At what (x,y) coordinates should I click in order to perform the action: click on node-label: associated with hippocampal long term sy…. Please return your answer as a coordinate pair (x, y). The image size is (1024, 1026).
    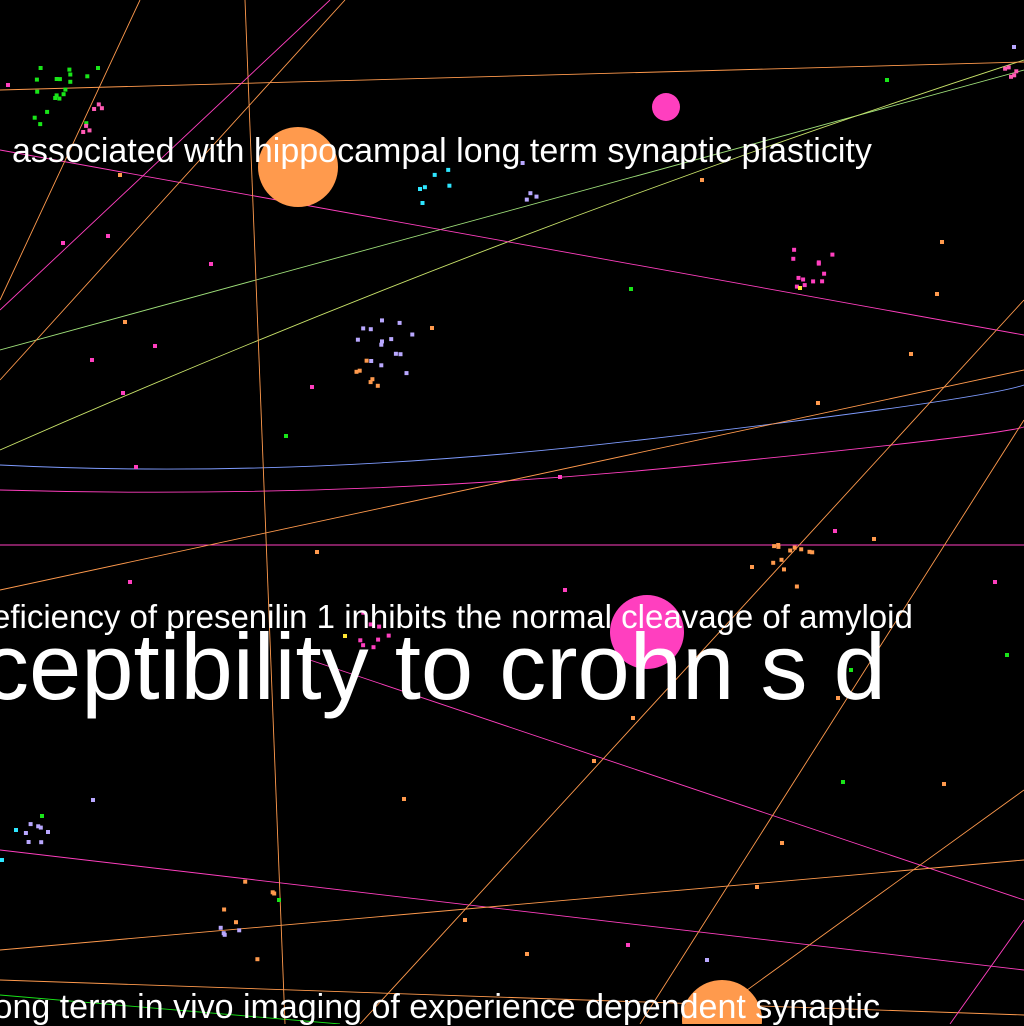
    Looking at the image, I should click on (442, 151).